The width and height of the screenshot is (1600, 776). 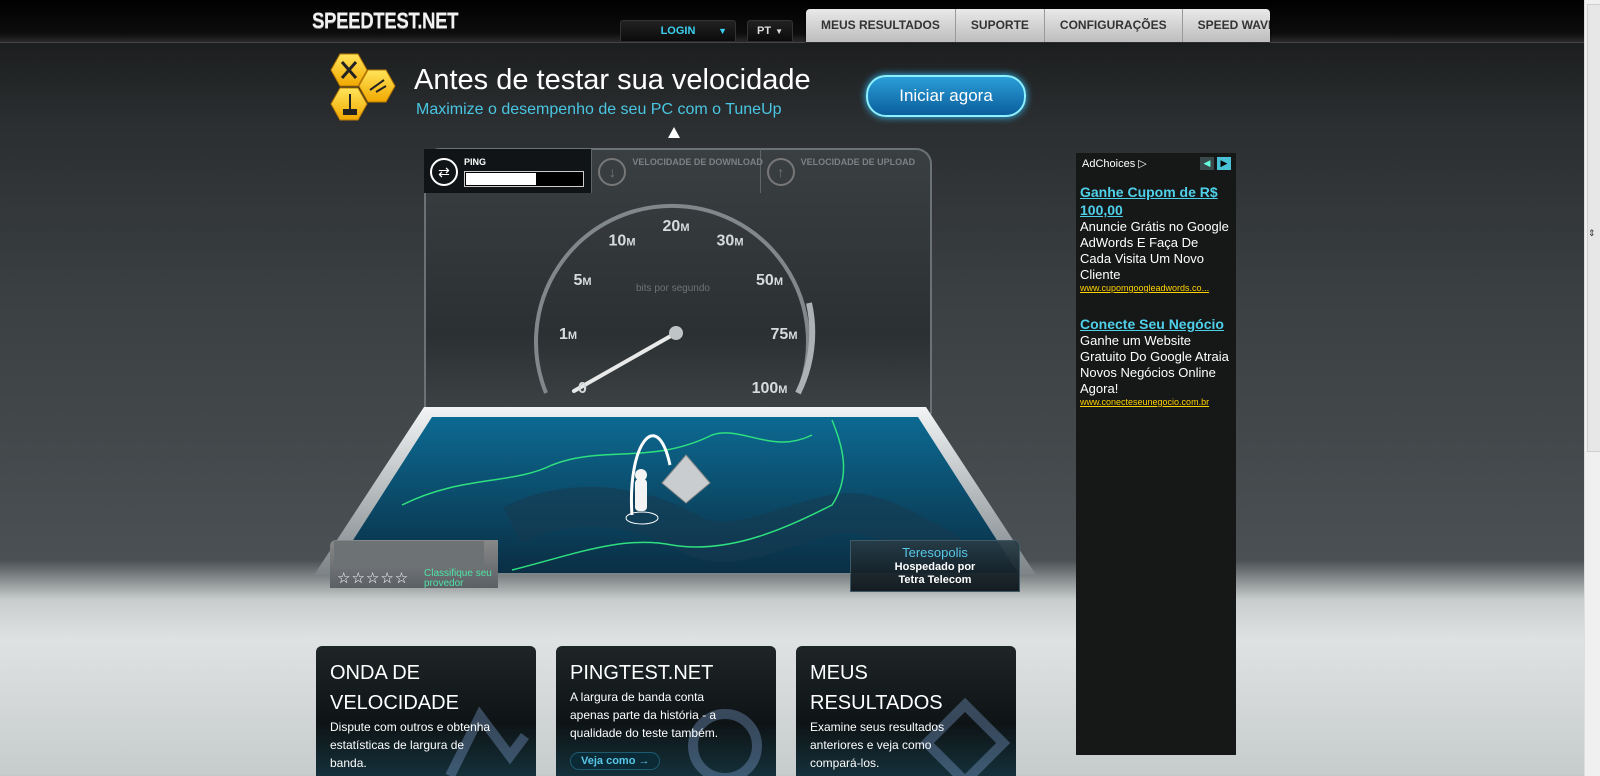 I want to click on ping-progress-bar, so click(x=524, y=179).